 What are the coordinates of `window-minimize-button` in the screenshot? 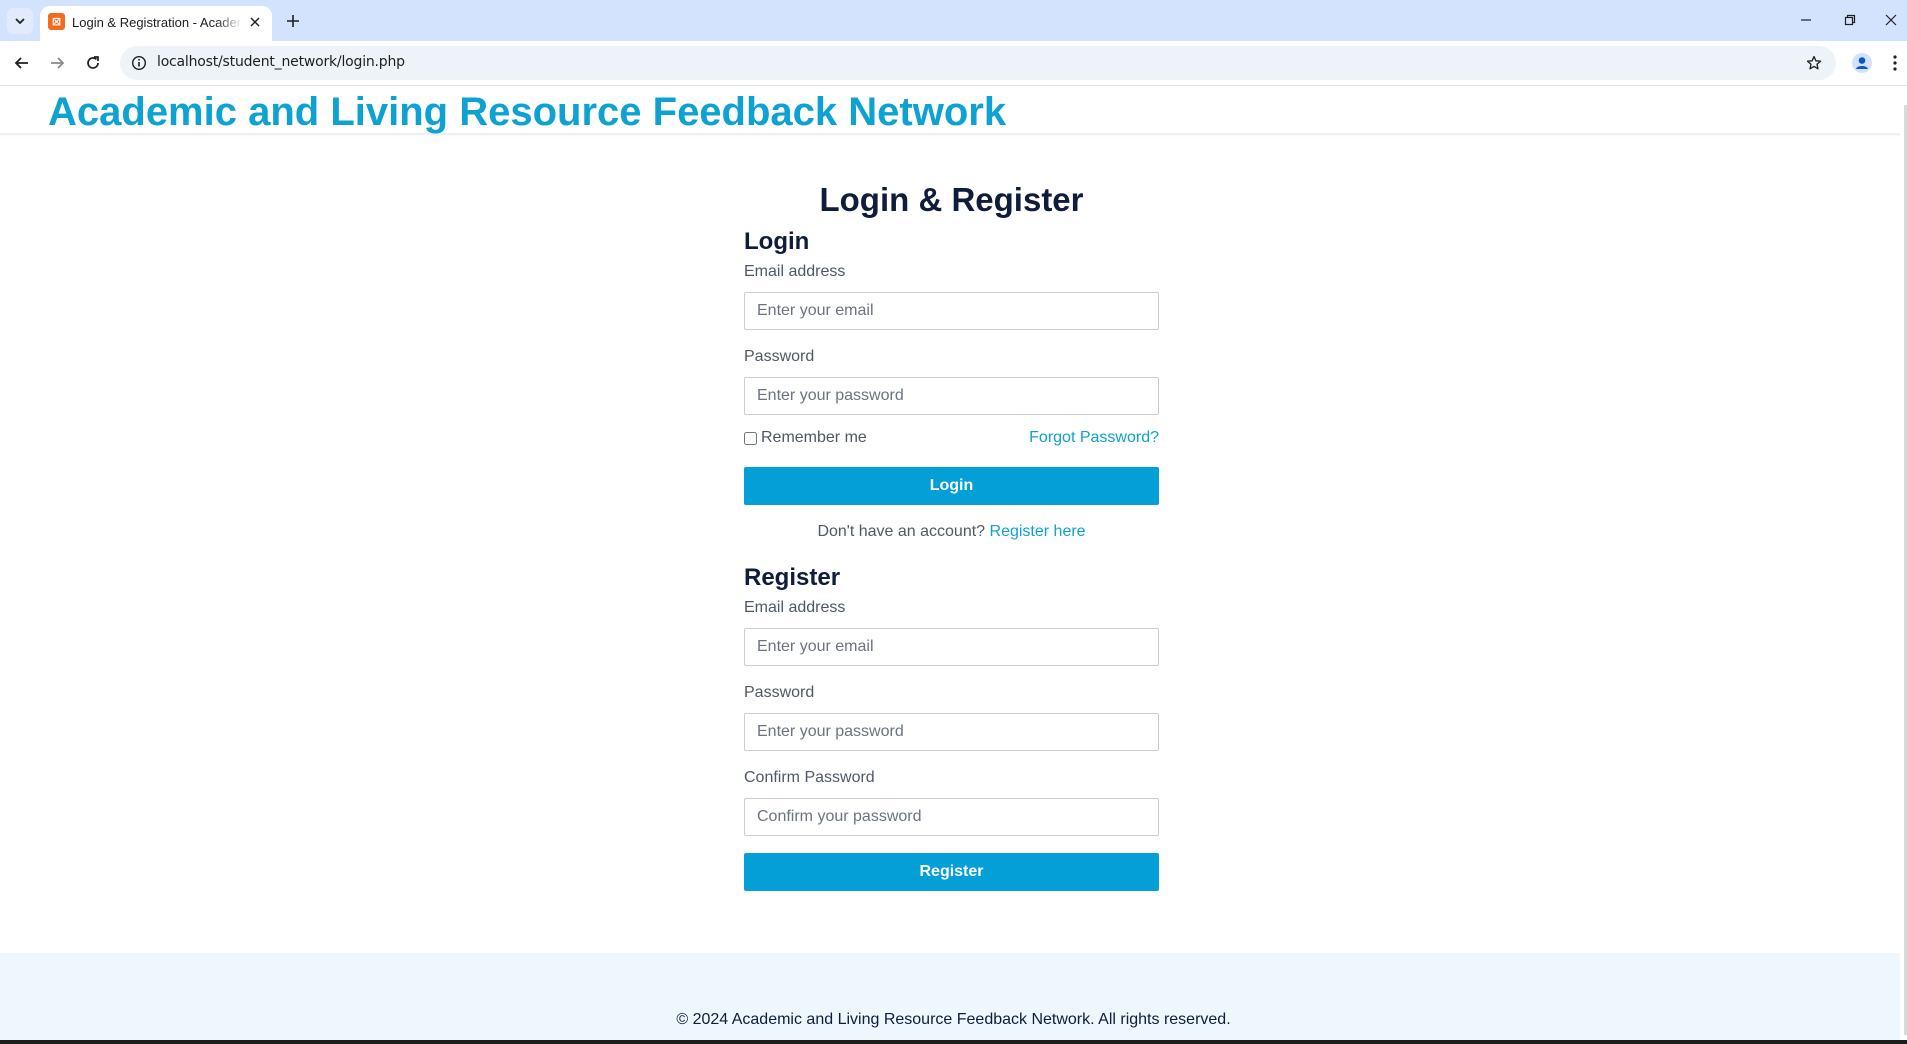 It's located at (1806, 20).